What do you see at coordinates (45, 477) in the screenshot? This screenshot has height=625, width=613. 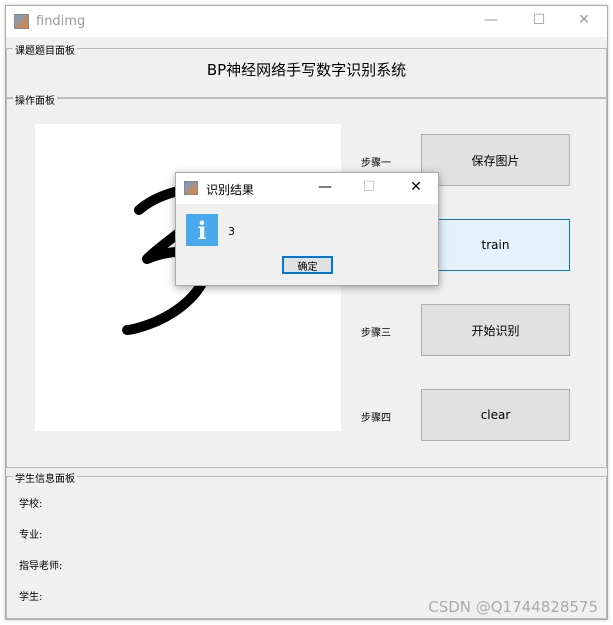 I see `student-panel-legend: 学生信息面板` at bounding box center [45, 477].